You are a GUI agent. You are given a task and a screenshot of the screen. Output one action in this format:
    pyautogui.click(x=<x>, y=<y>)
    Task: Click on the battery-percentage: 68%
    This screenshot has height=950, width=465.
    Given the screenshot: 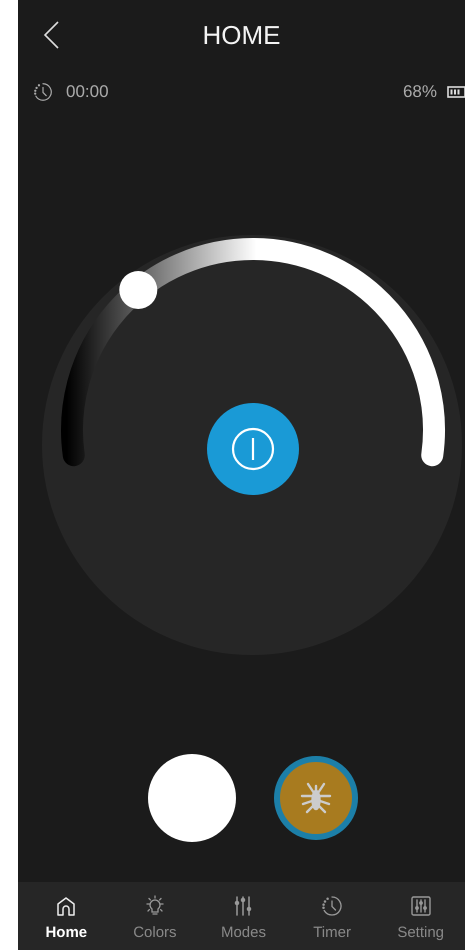 What is the action you would take?
    pyautogui.click(x=419, y=92)
    